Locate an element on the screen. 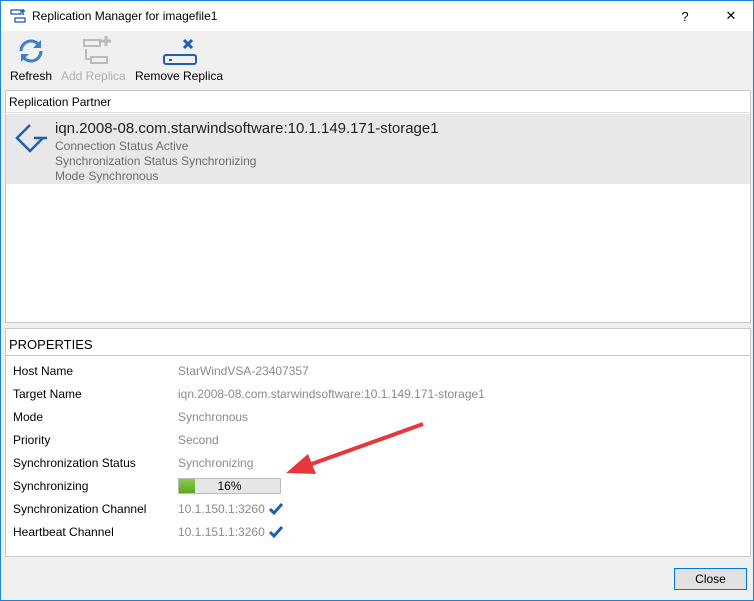 The height and width of the screenshot is (601, 754). property-value: Synchronous is located at coordinates (213, 417).